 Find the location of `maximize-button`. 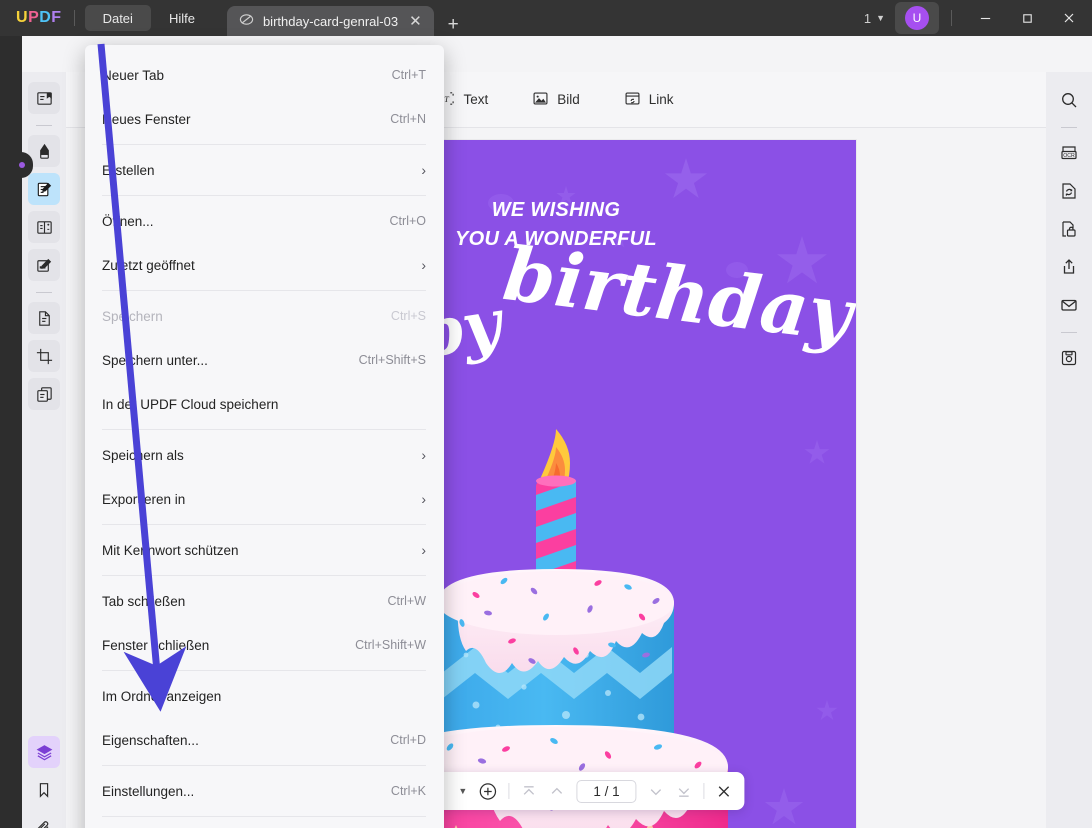

maximize-button is located at coordinates (1027, 18).